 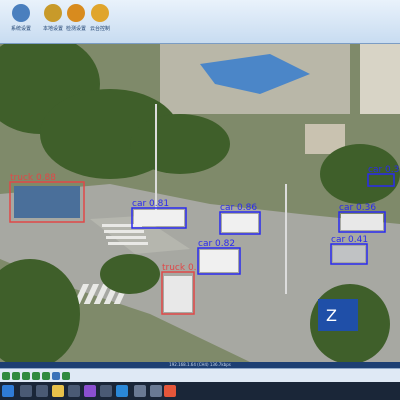 What do you see at coordinates (36, 376) in the screenshot?
I see `record-icon` at bounding box center [36, 376].